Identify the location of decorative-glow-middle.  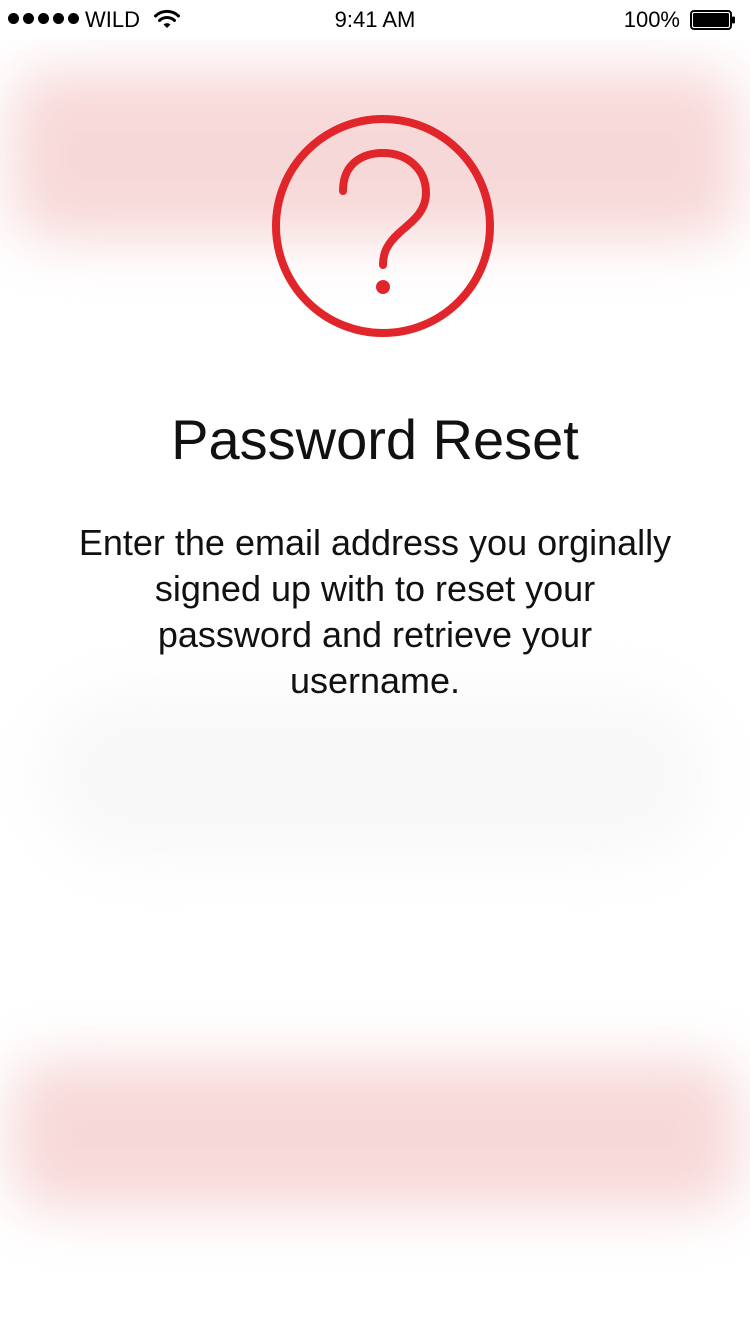
(375, 775).